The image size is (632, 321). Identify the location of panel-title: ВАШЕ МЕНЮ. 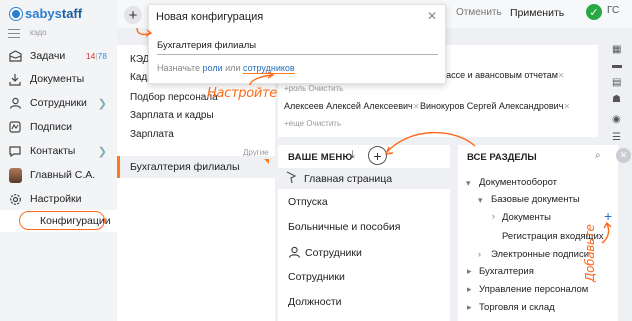
(320, 157).